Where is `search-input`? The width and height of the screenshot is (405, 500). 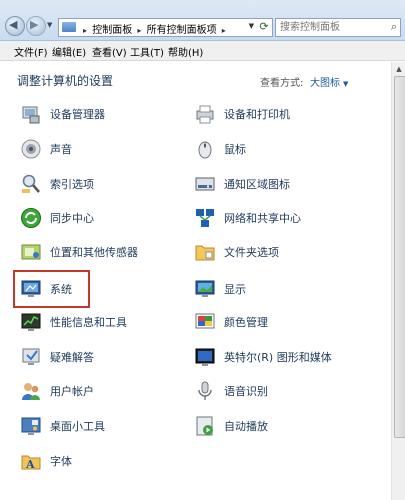 search-input is located at coordinates (330, 27).